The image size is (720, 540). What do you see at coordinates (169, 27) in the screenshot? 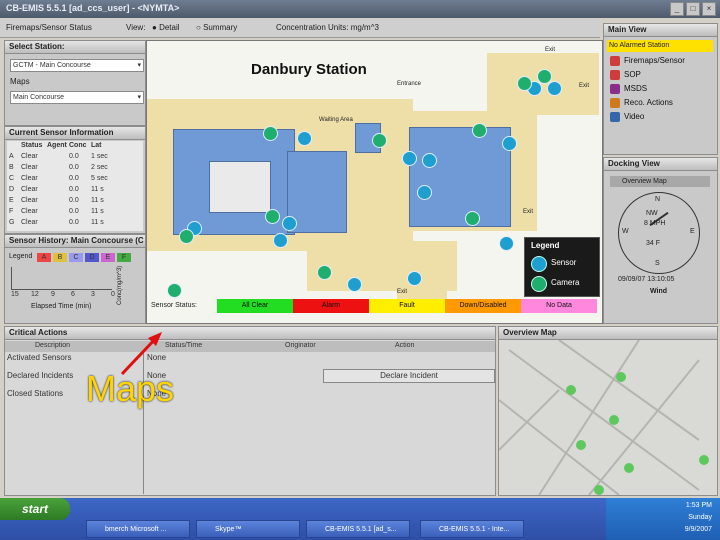
I see `detail-radio-label: Detail` at bounding box center [169, 27].